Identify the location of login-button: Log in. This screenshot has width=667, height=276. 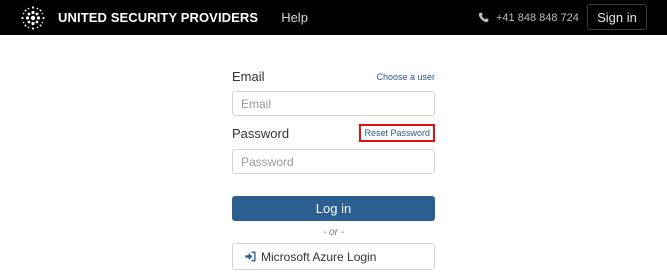
(333, 208).